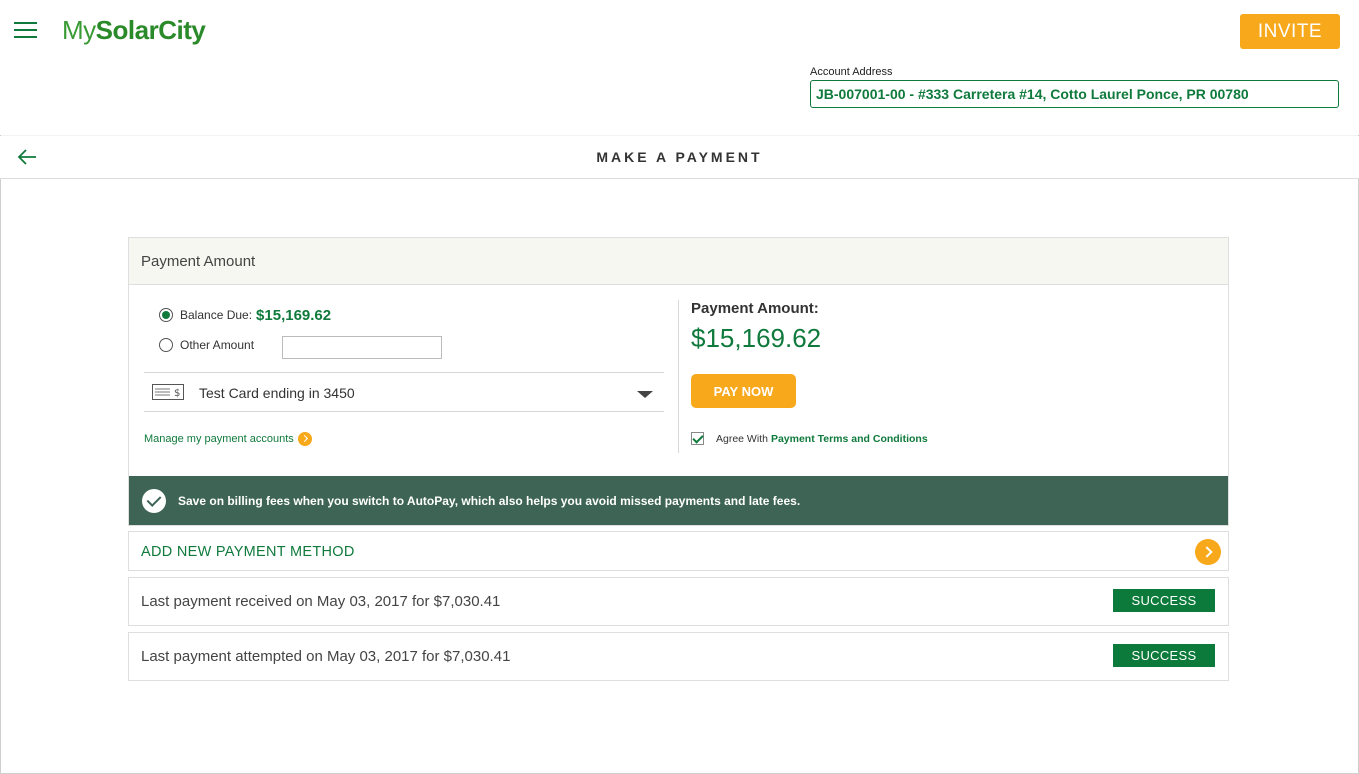  What do you see at coordinates (755, 308) in the screenshot?
I see `payment-amount-label: Payment Amount:` at bounding box center [755, 308].